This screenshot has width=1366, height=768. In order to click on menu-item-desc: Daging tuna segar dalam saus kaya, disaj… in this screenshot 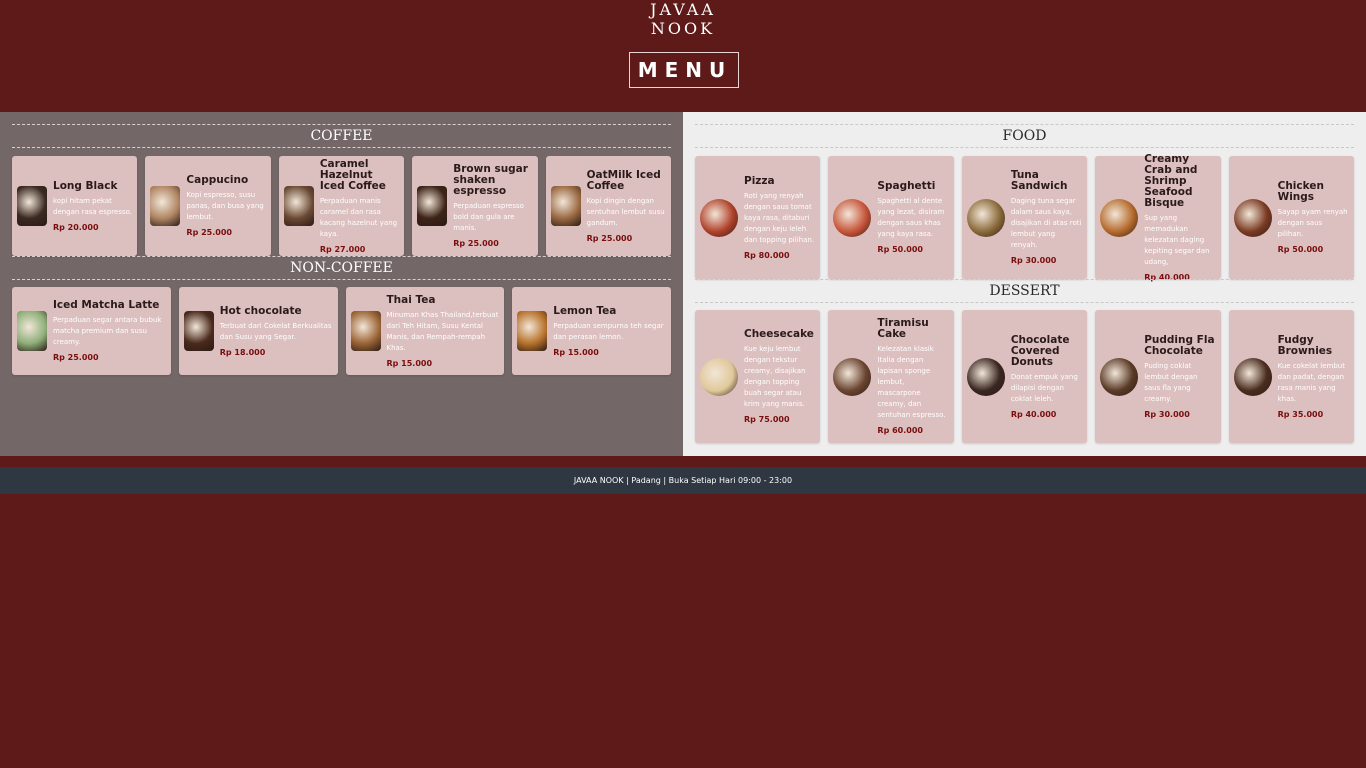, I will do `click(1046, 223)`.